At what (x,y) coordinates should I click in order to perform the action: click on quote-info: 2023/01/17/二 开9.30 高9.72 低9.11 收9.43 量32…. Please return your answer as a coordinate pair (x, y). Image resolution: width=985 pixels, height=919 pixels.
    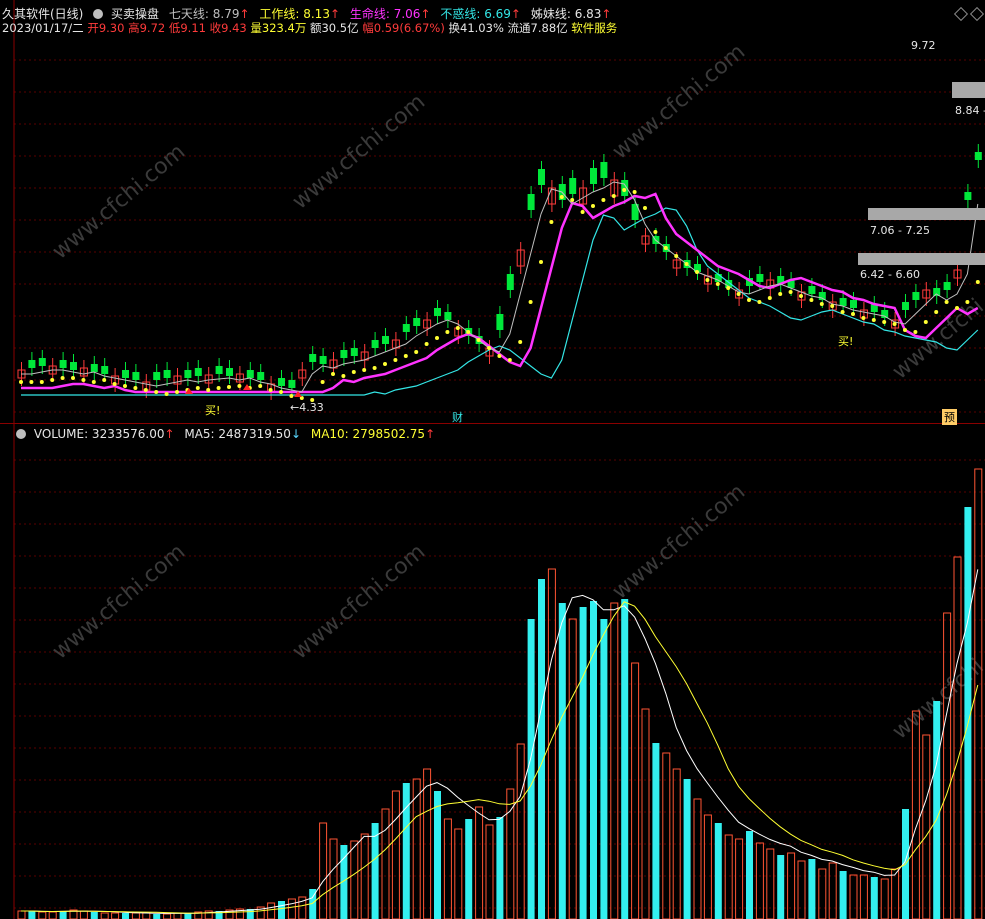
    Looking at the image, I should click on (309, 28).